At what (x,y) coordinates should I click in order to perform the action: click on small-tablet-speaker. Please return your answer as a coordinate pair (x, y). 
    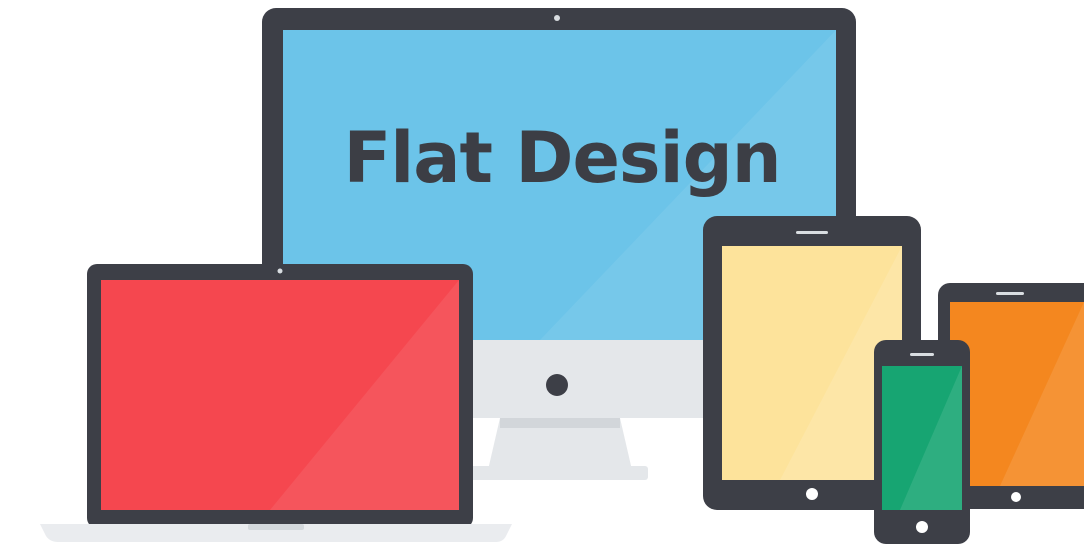
    Looking at the image, I should click on (1010, 293).